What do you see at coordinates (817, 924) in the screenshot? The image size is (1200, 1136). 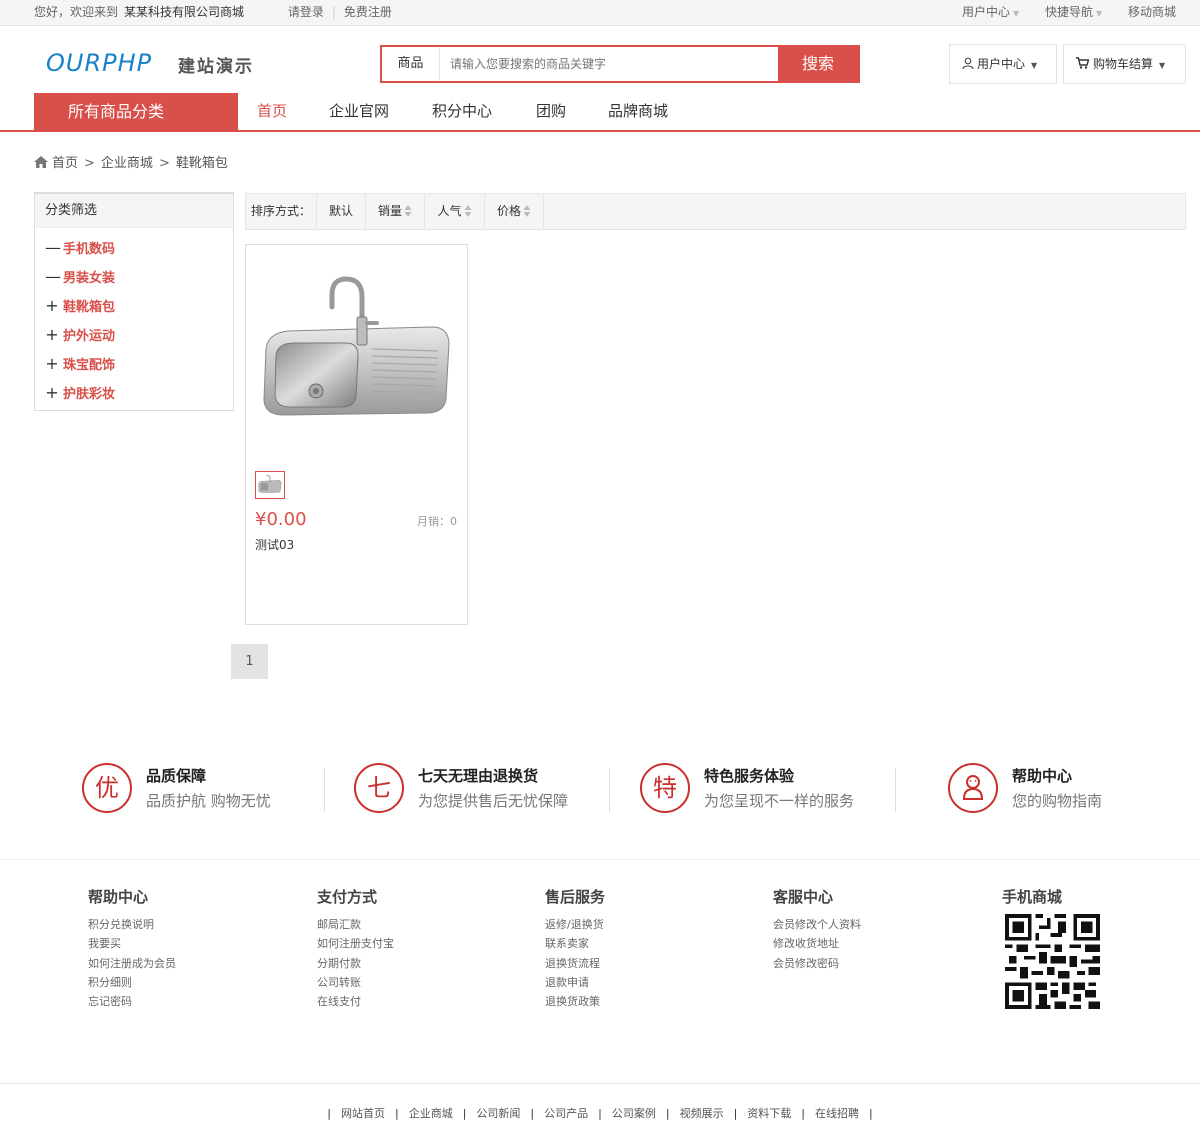 I see `footer-link: 会员修改个人资料` at bounding box center [817, 924].